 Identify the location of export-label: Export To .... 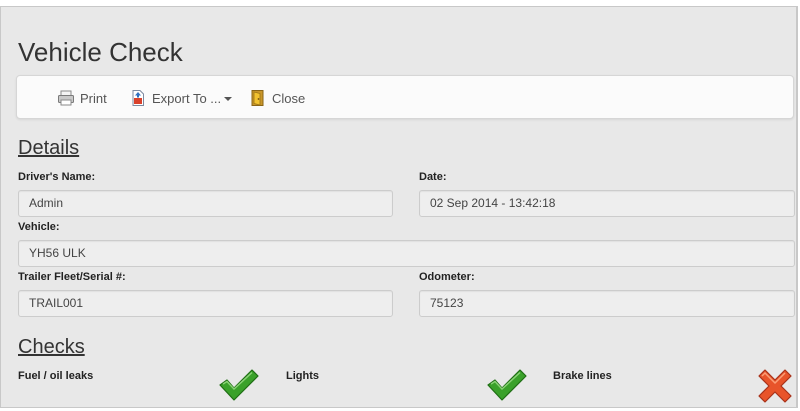
(187, 98).